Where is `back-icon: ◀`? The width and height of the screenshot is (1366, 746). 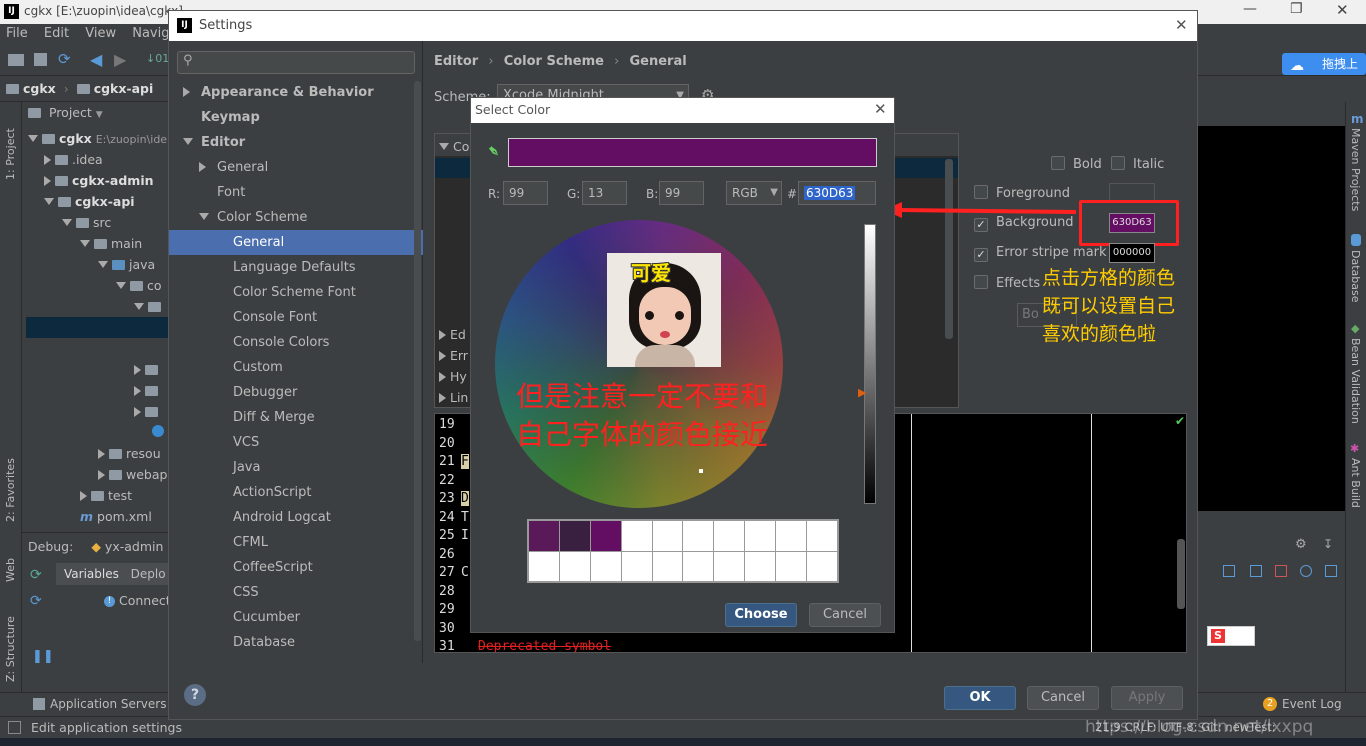 back-icon: ◀ is located at coordinates (96, 59).